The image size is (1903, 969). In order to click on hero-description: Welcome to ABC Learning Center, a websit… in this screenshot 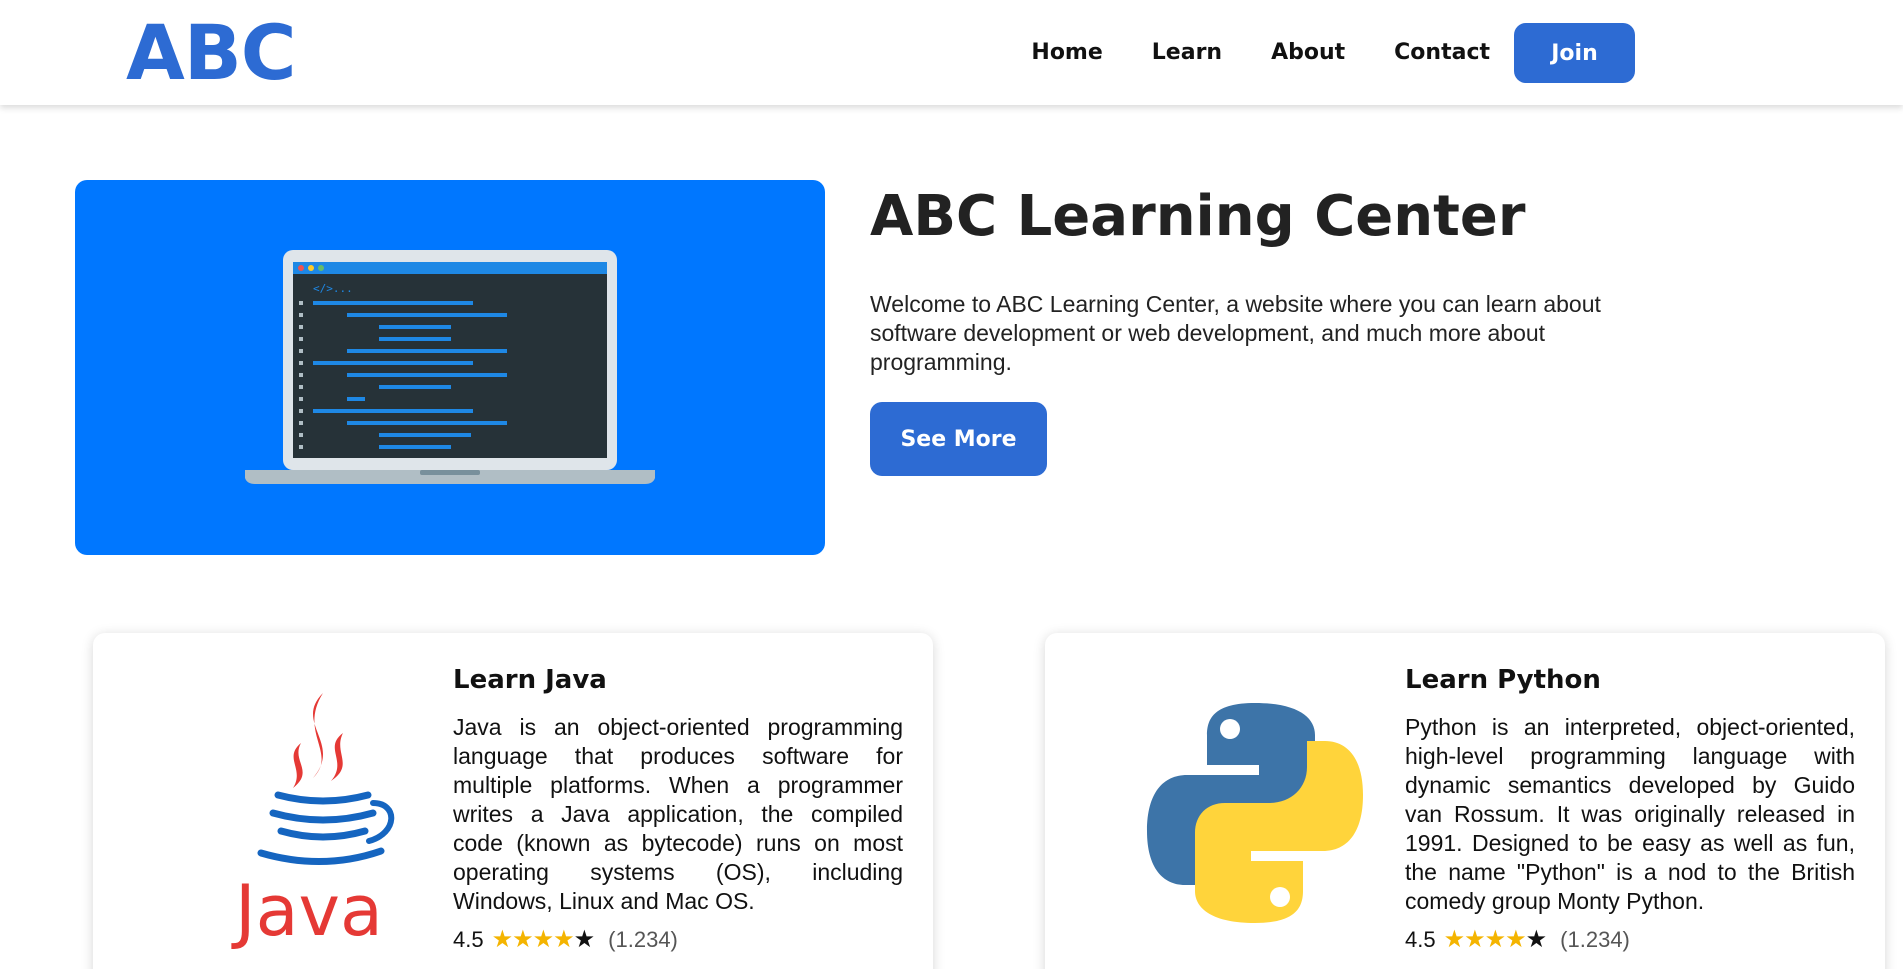, I will do `click(1235, 333)`.